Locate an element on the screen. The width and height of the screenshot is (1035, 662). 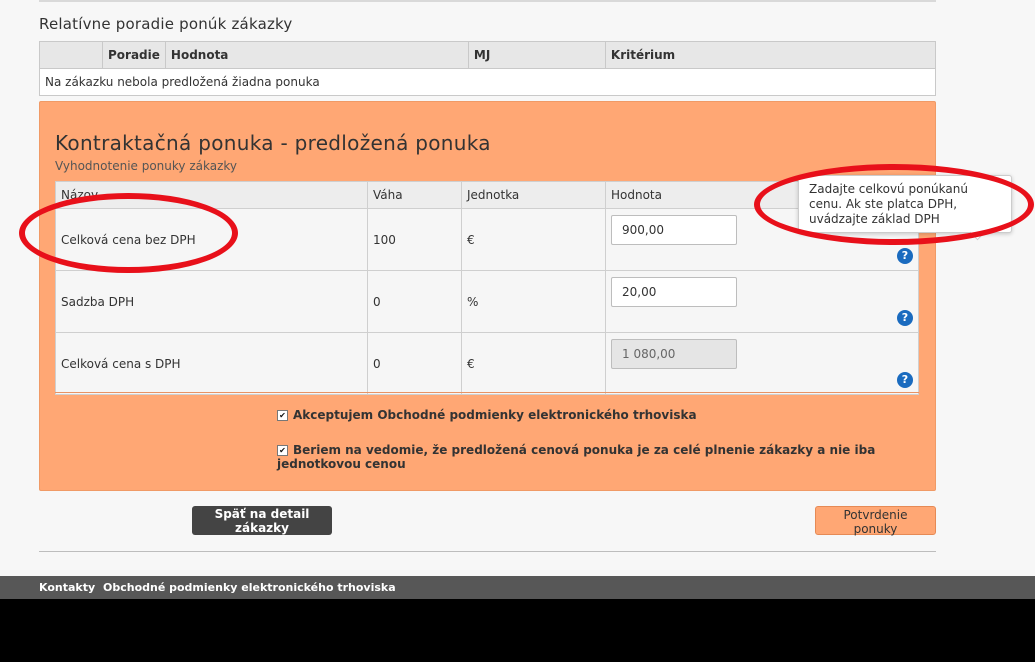
relative-ranking-header-row: Poradie Hodnota MJ Kritérium is located at coordinates (488, 55).